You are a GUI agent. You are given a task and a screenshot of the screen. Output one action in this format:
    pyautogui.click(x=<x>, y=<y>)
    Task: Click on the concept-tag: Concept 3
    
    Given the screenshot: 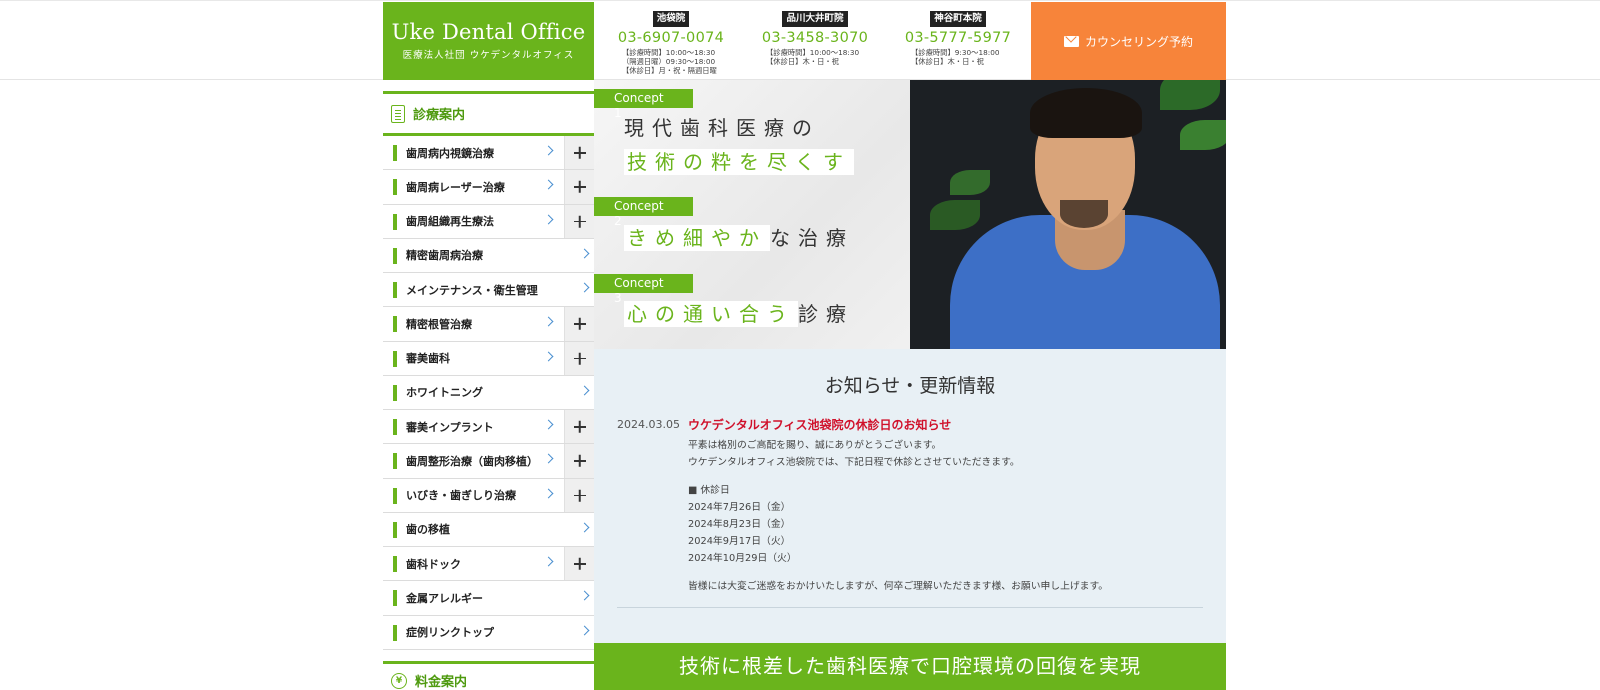 What is the action you would take?
    pyautogui.click(x=643, y=289)
    